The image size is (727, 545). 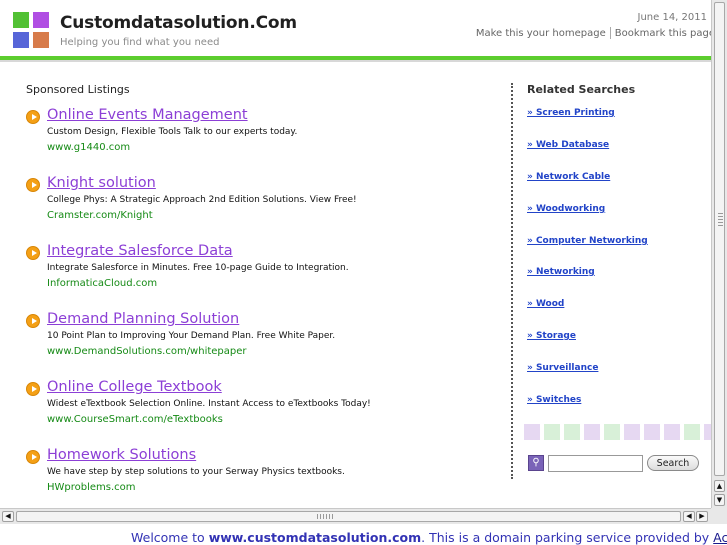 I want to click on header-divider, so click(x=355, y=61).